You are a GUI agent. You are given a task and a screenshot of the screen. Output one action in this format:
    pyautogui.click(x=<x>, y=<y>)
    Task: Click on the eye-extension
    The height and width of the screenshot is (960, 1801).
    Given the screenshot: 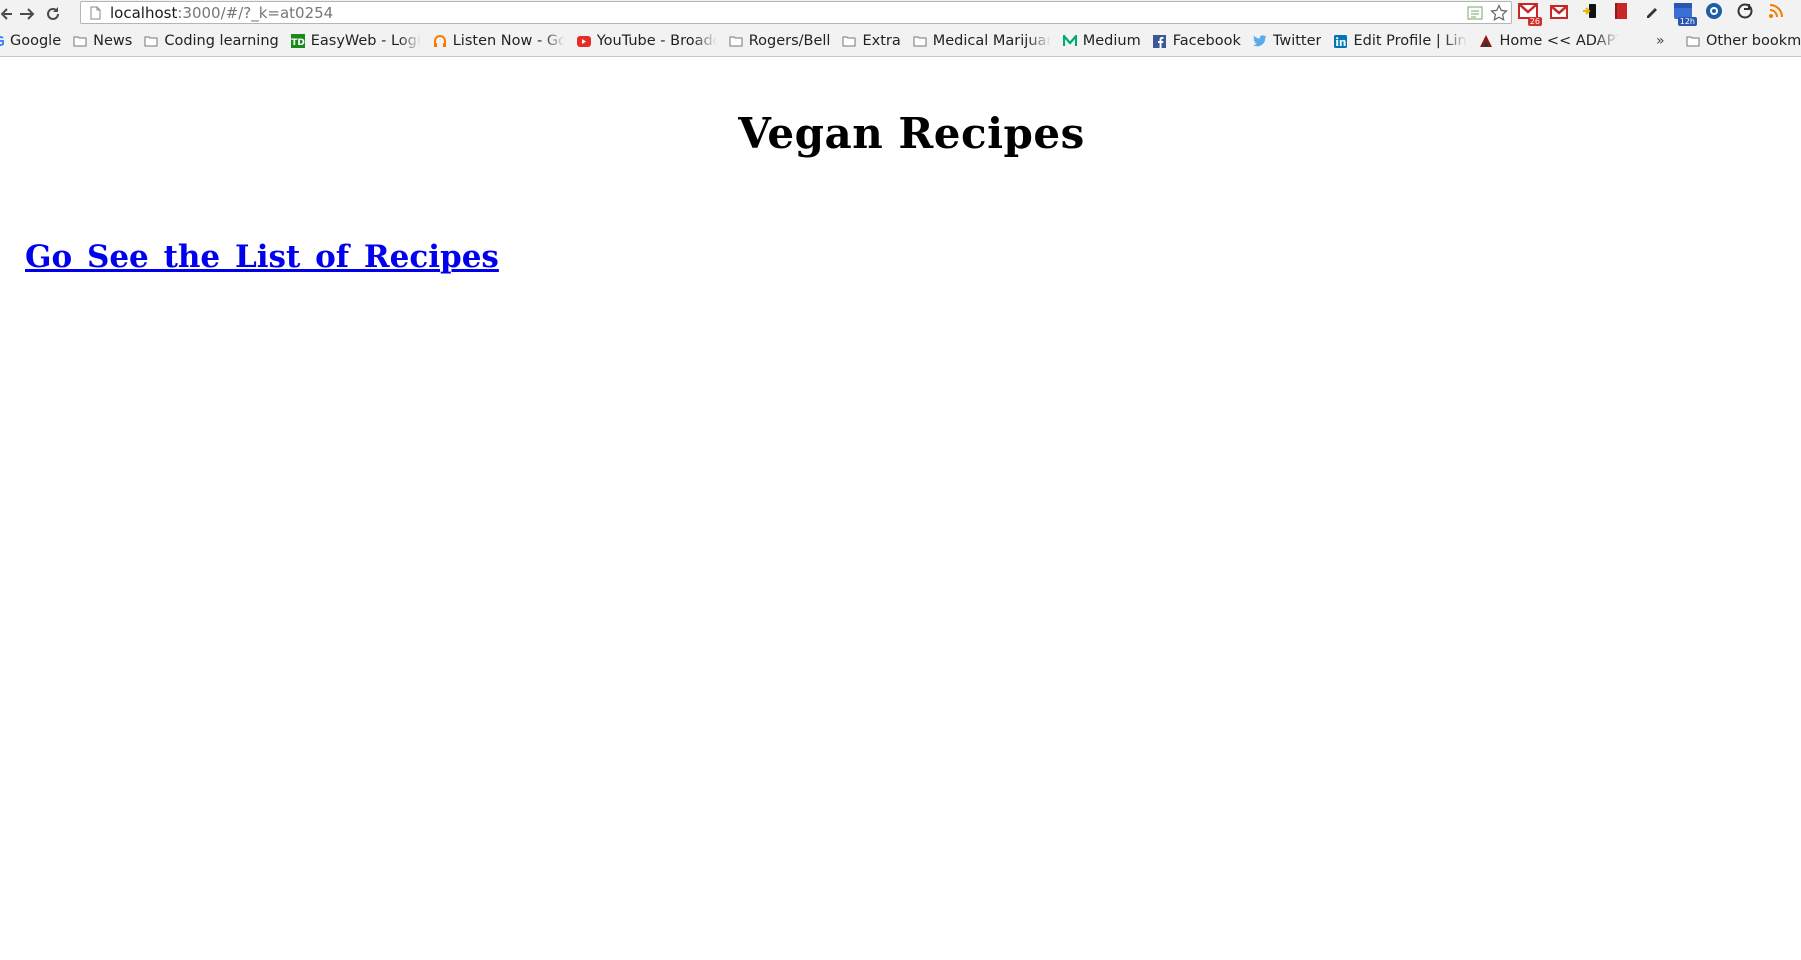 What is the action you would take?
    pyautogui.click(x=1714, y=13)
    